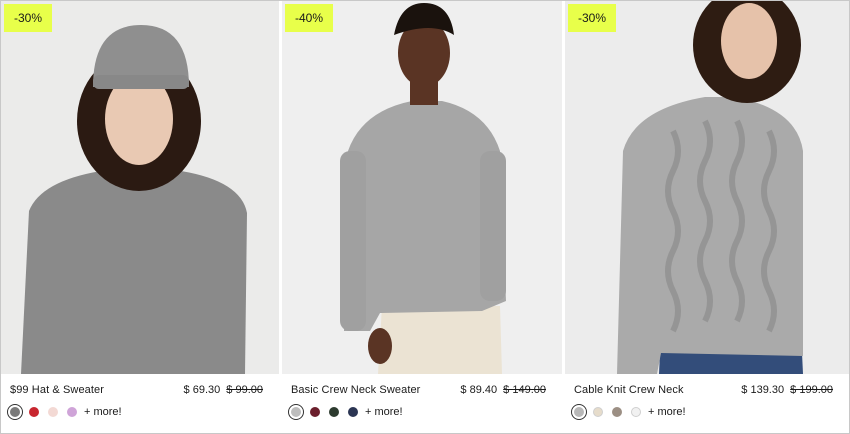  I want to click on product-name: Cable Knit Crew Neck, so click(629, 390).